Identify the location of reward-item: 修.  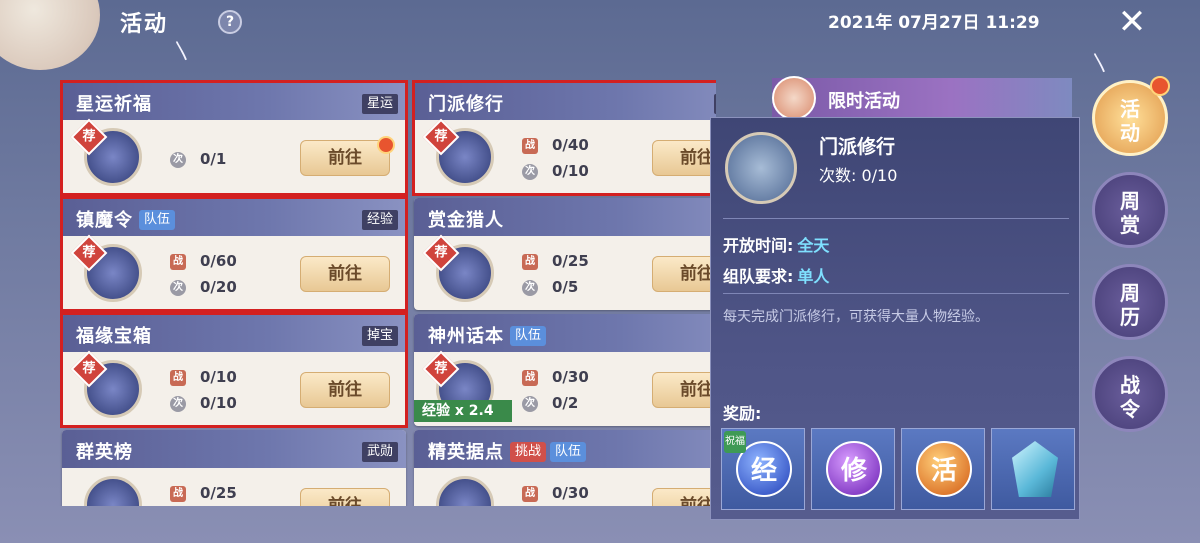
(853, 469).